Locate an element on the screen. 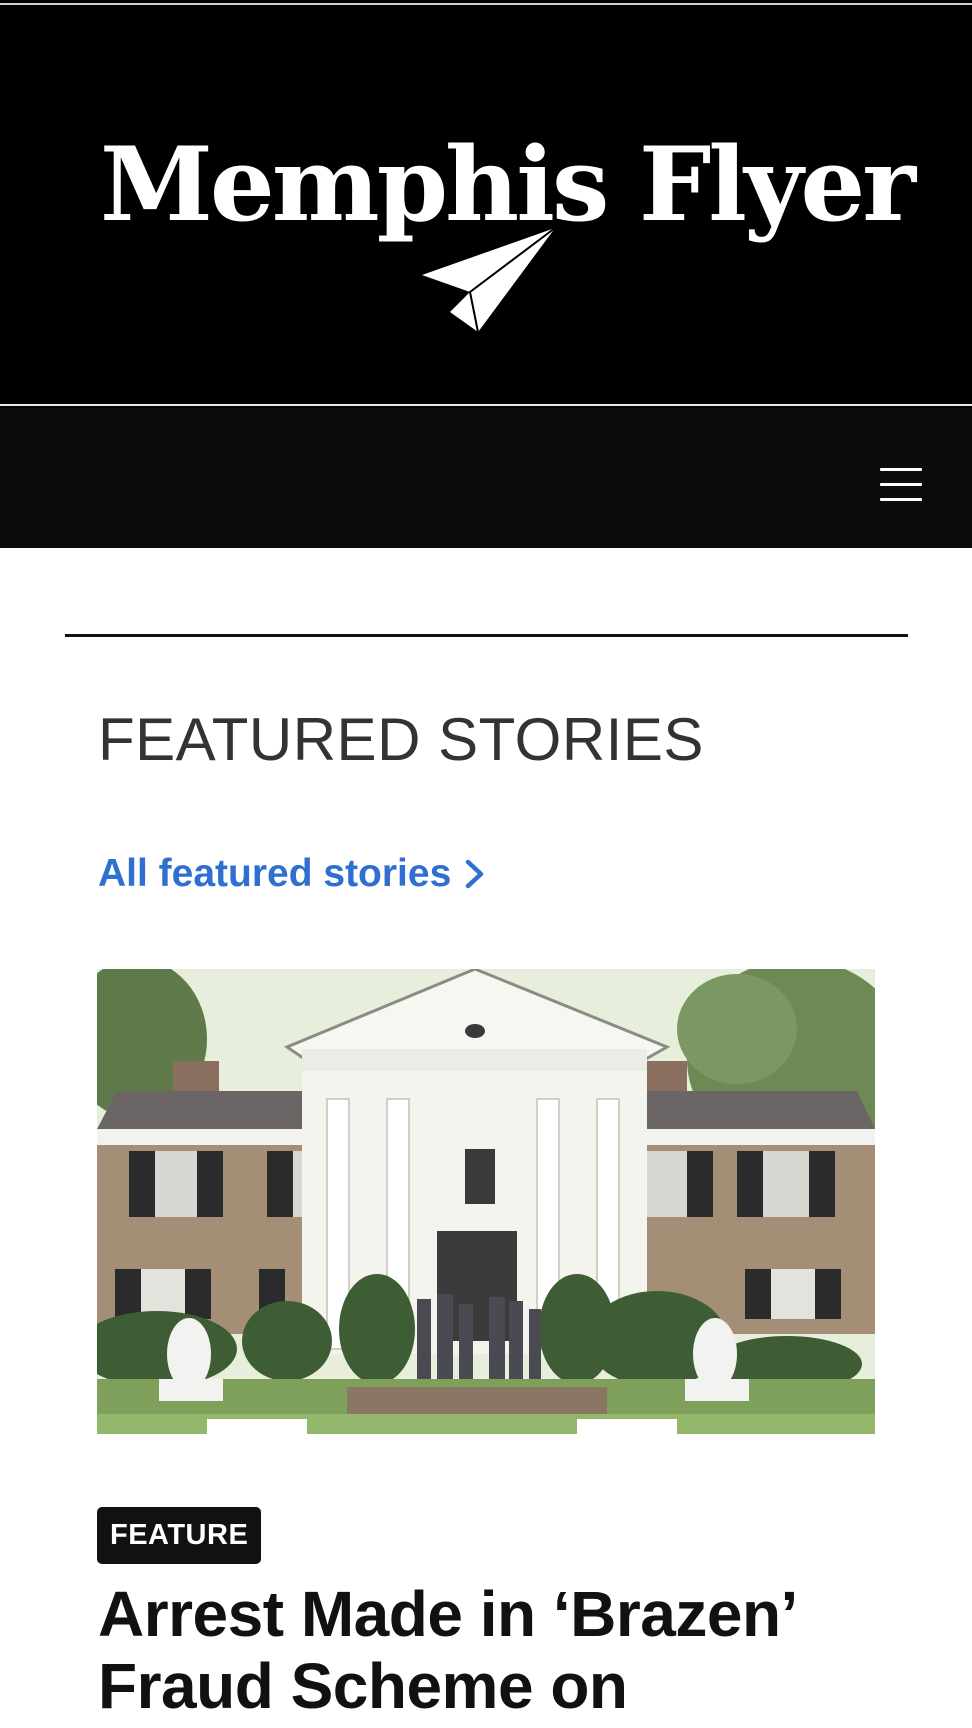  paper-plane-icon is located at coordinates (489, 280).